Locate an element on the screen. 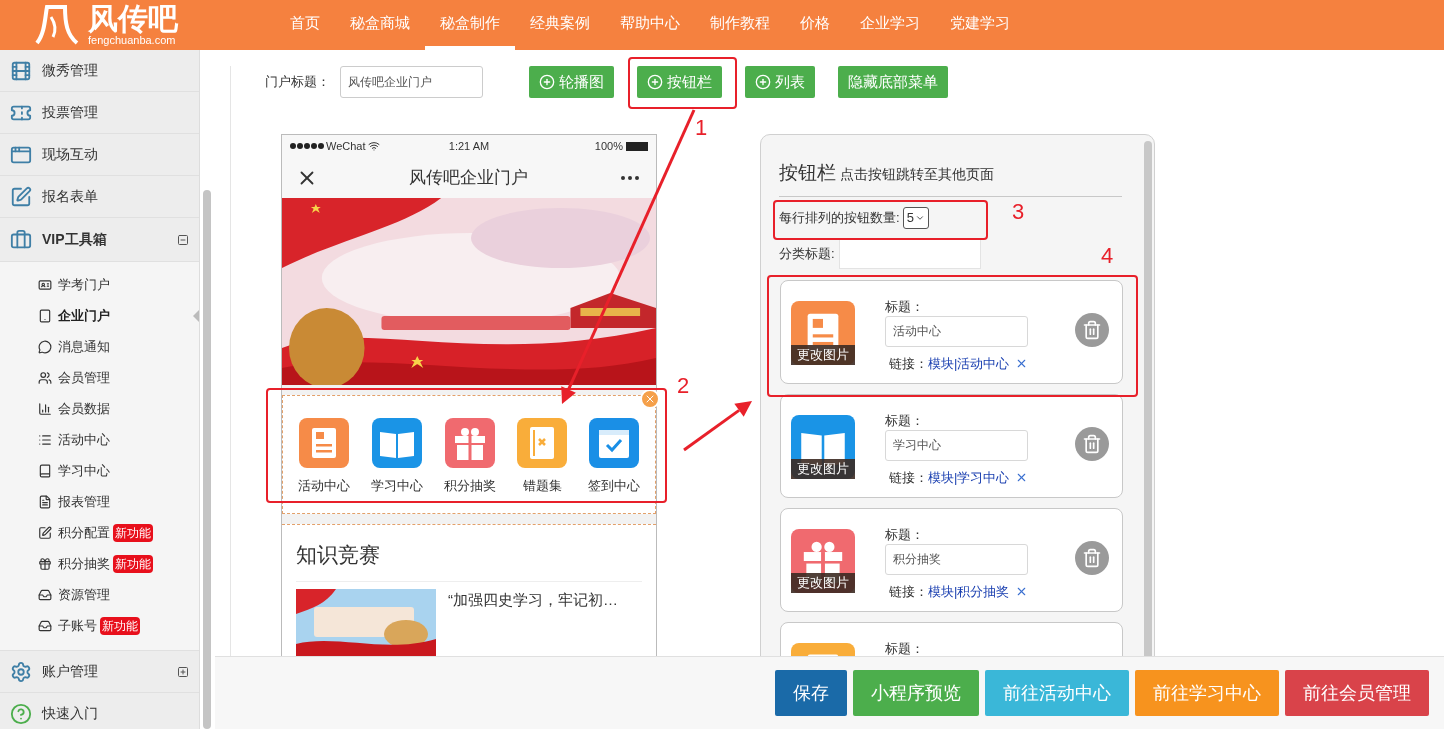  battery-level: 100% is located at coordinates (608, 146).